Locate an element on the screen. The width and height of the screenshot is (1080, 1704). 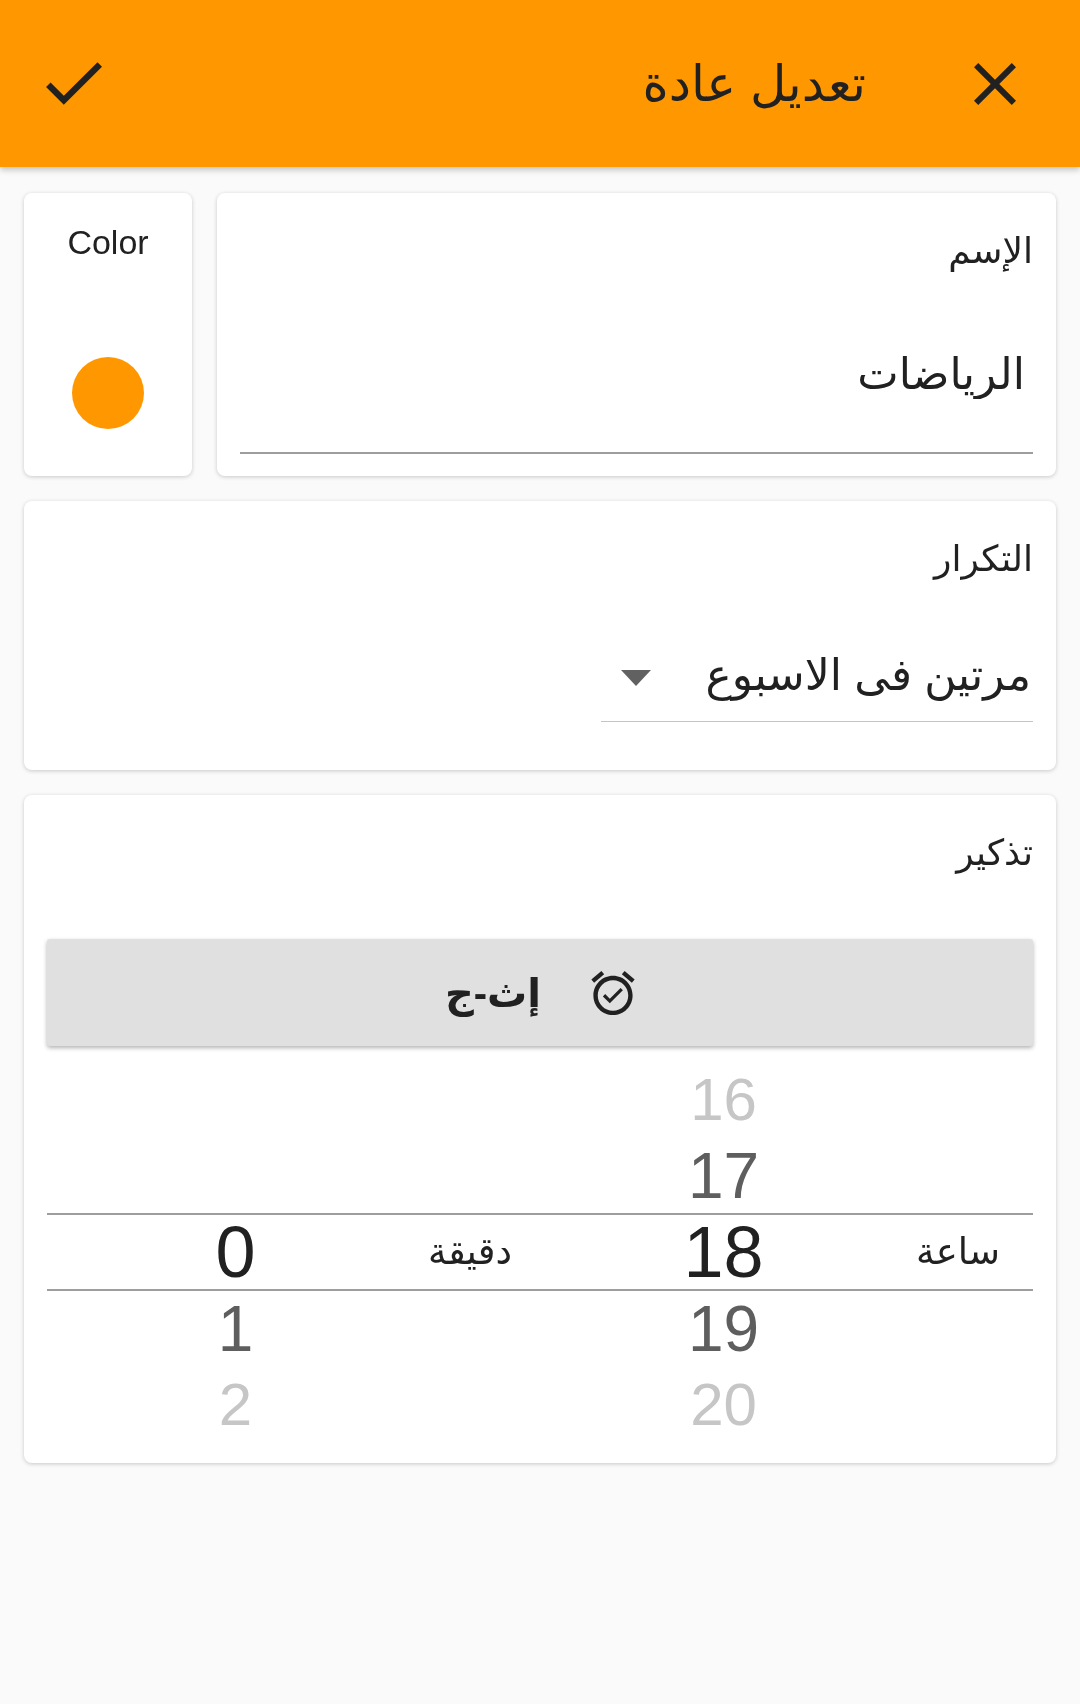
picker-unit-label: دقيقة is located at coordinates (470, 1251).